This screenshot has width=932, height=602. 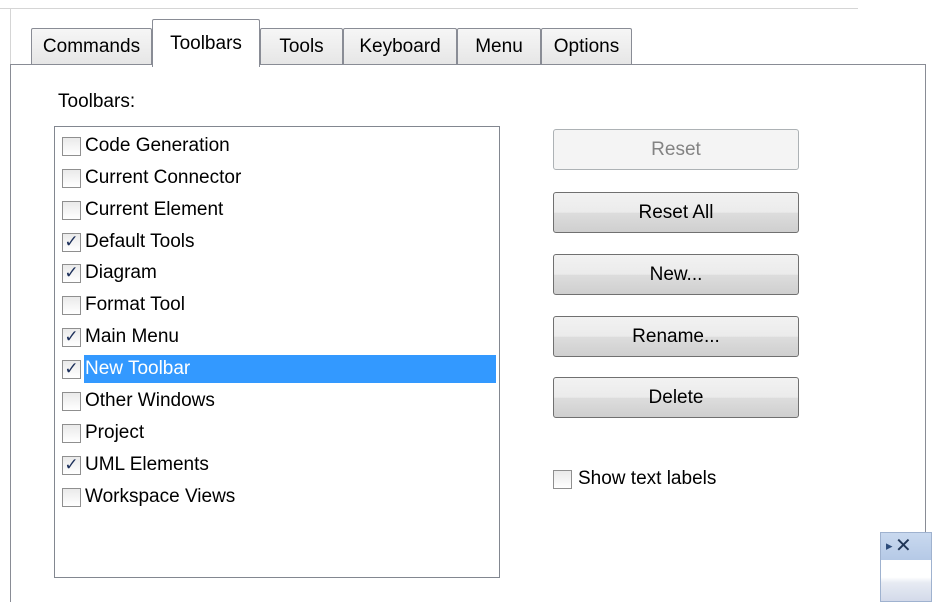 What do you see at coordinates (135, 304) in the screenshot?
I see `list-item-label: Format Tool` at bounding box center [135, 304].